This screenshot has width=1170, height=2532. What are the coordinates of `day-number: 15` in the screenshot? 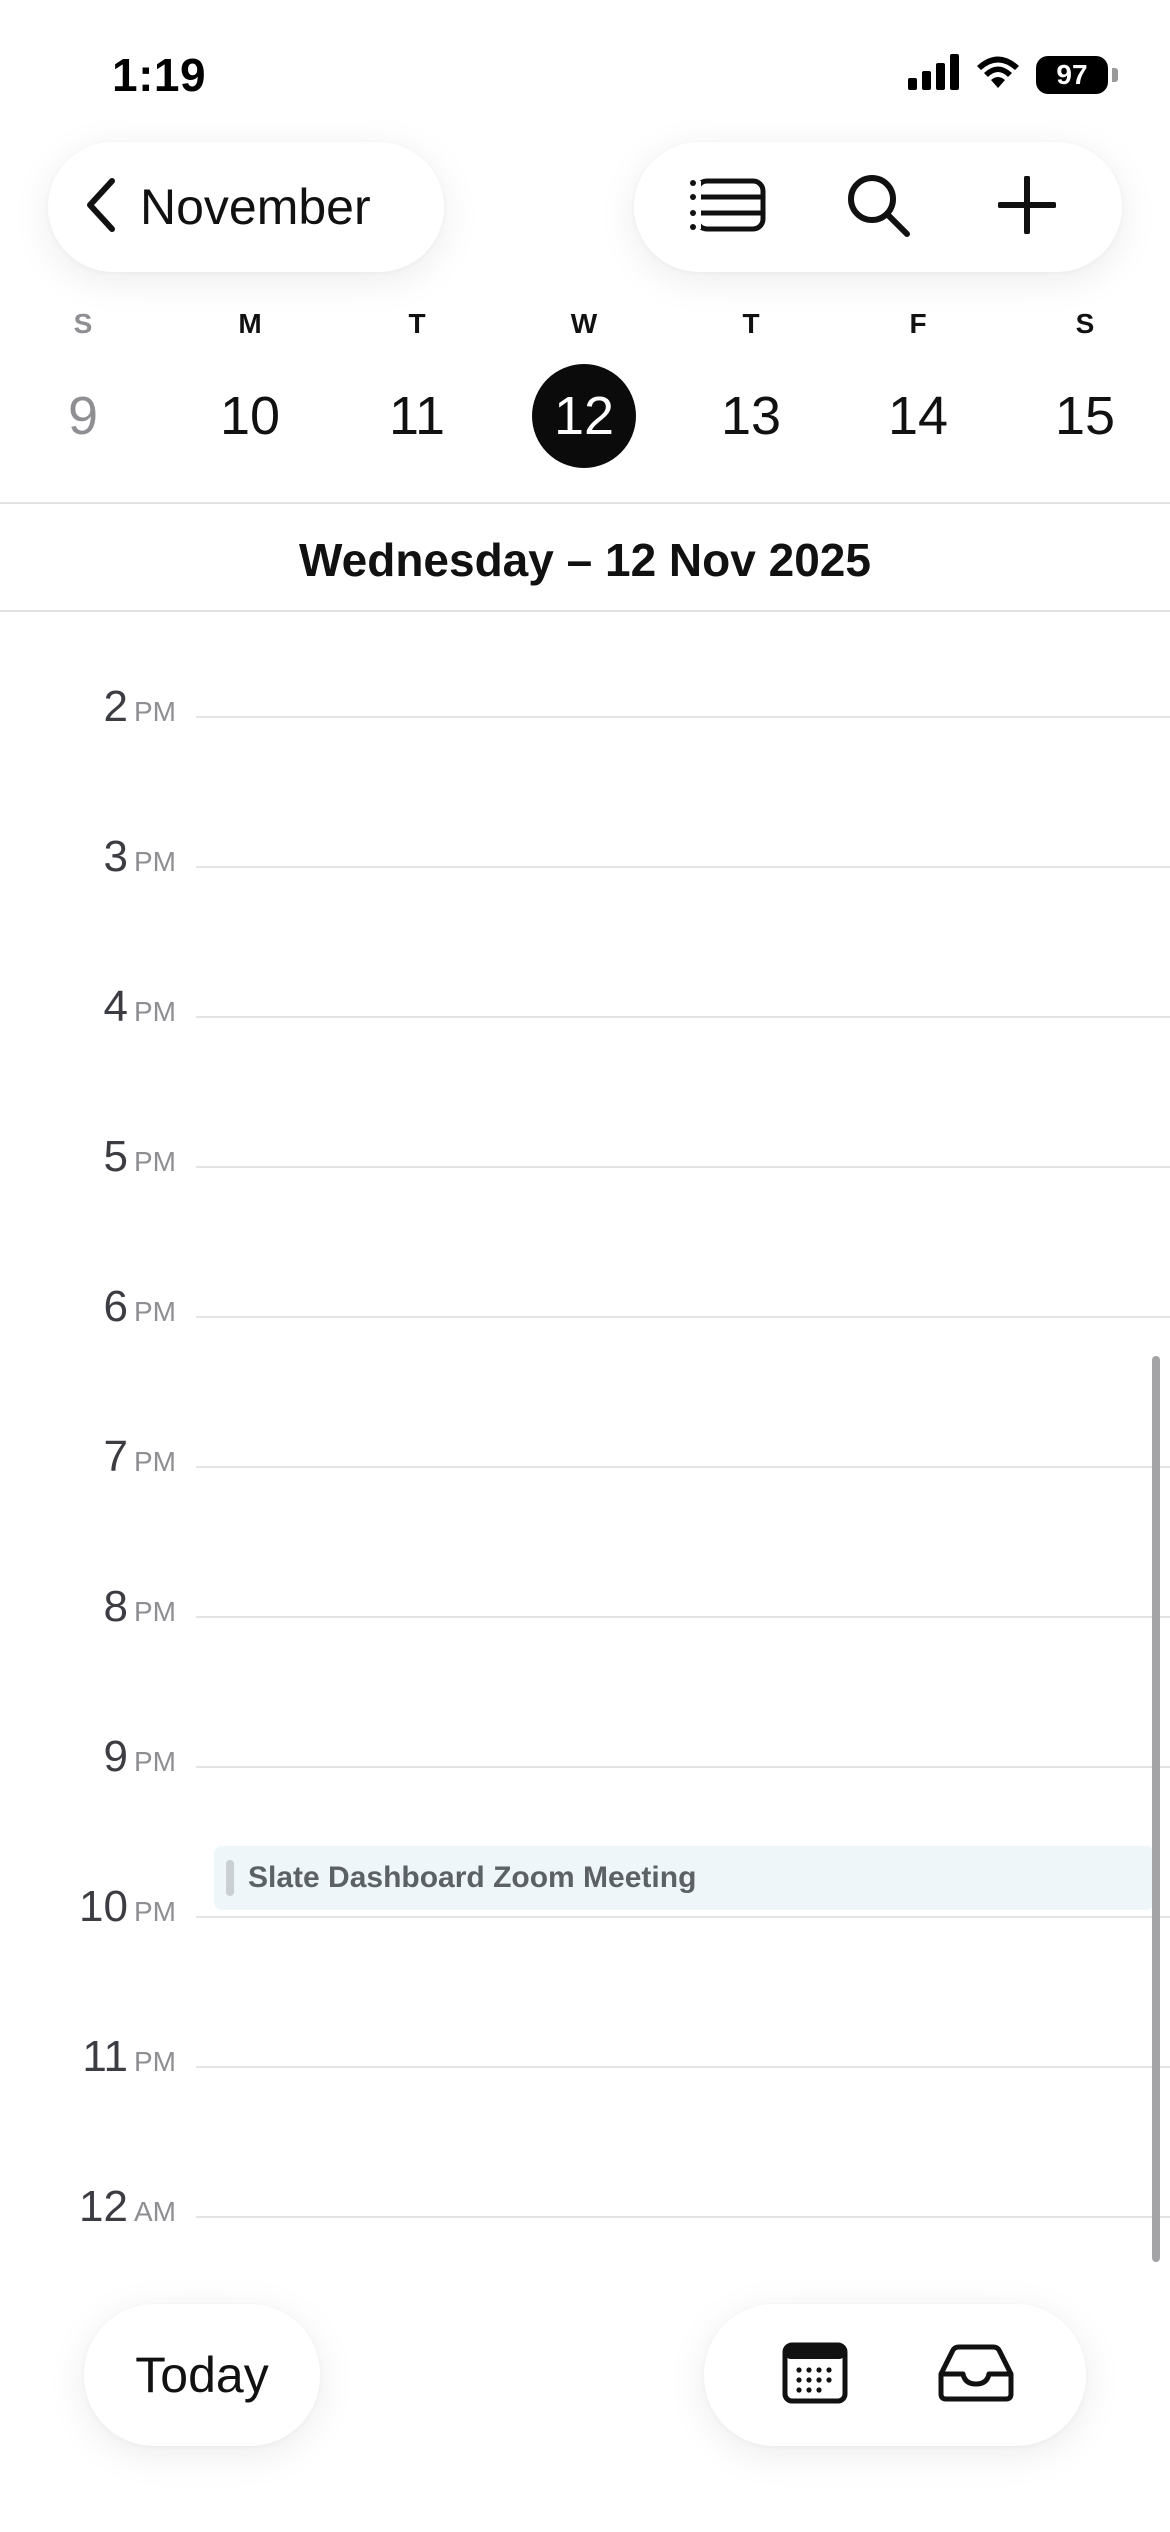 It's located at (1085, 416).